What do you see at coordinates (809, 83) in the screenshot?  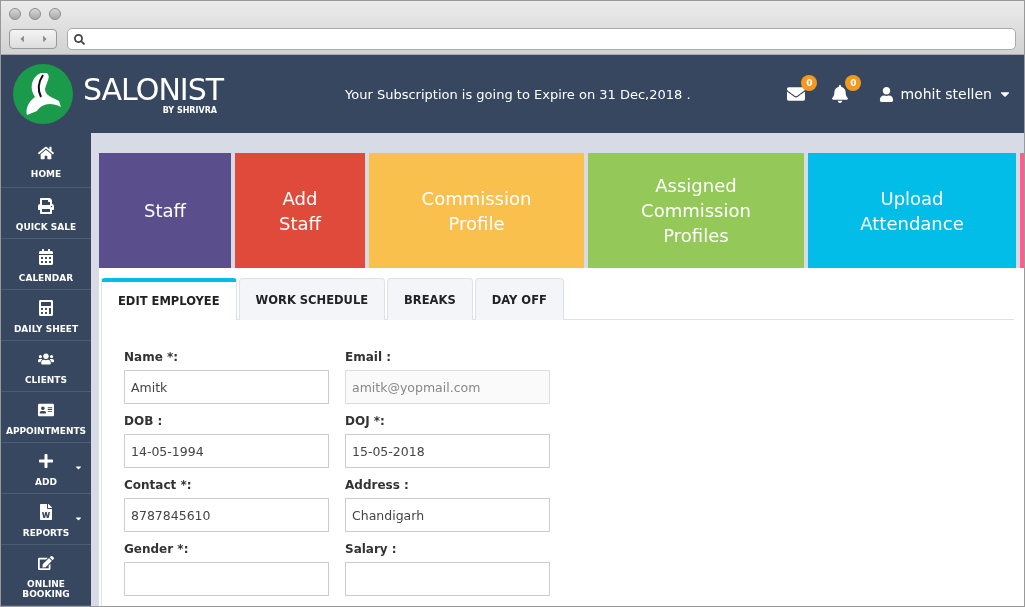 I see `mail-count: 0` at bounding box center [809, 83].